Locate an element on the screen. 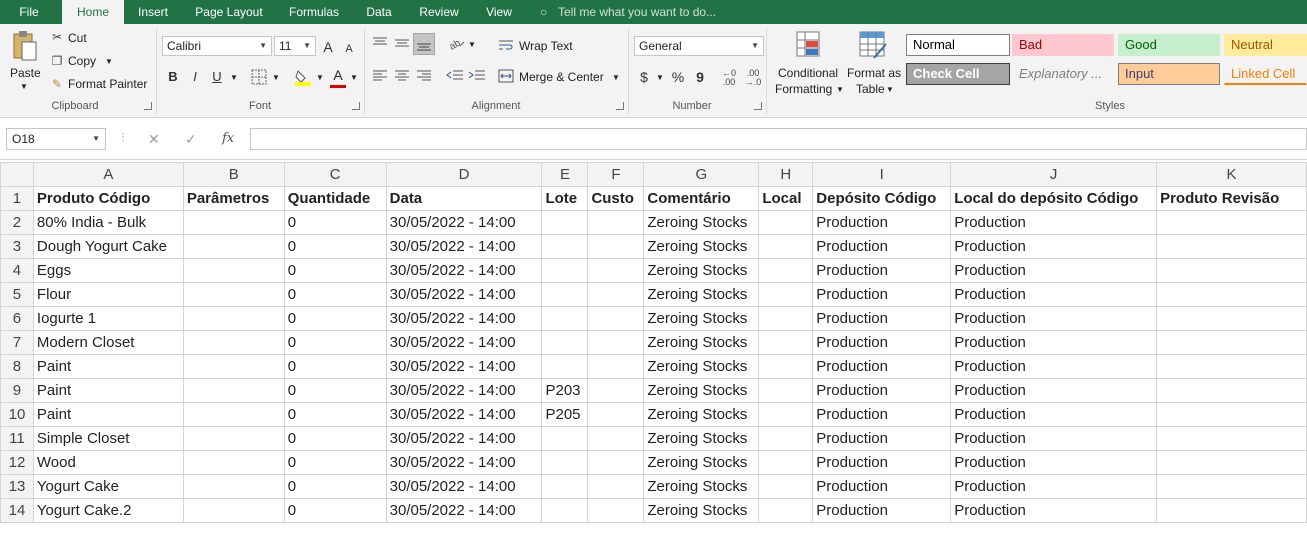 This screenshot has width=1307, height=533. tab-formulas: Formulas is located at coordinates (314, 12).